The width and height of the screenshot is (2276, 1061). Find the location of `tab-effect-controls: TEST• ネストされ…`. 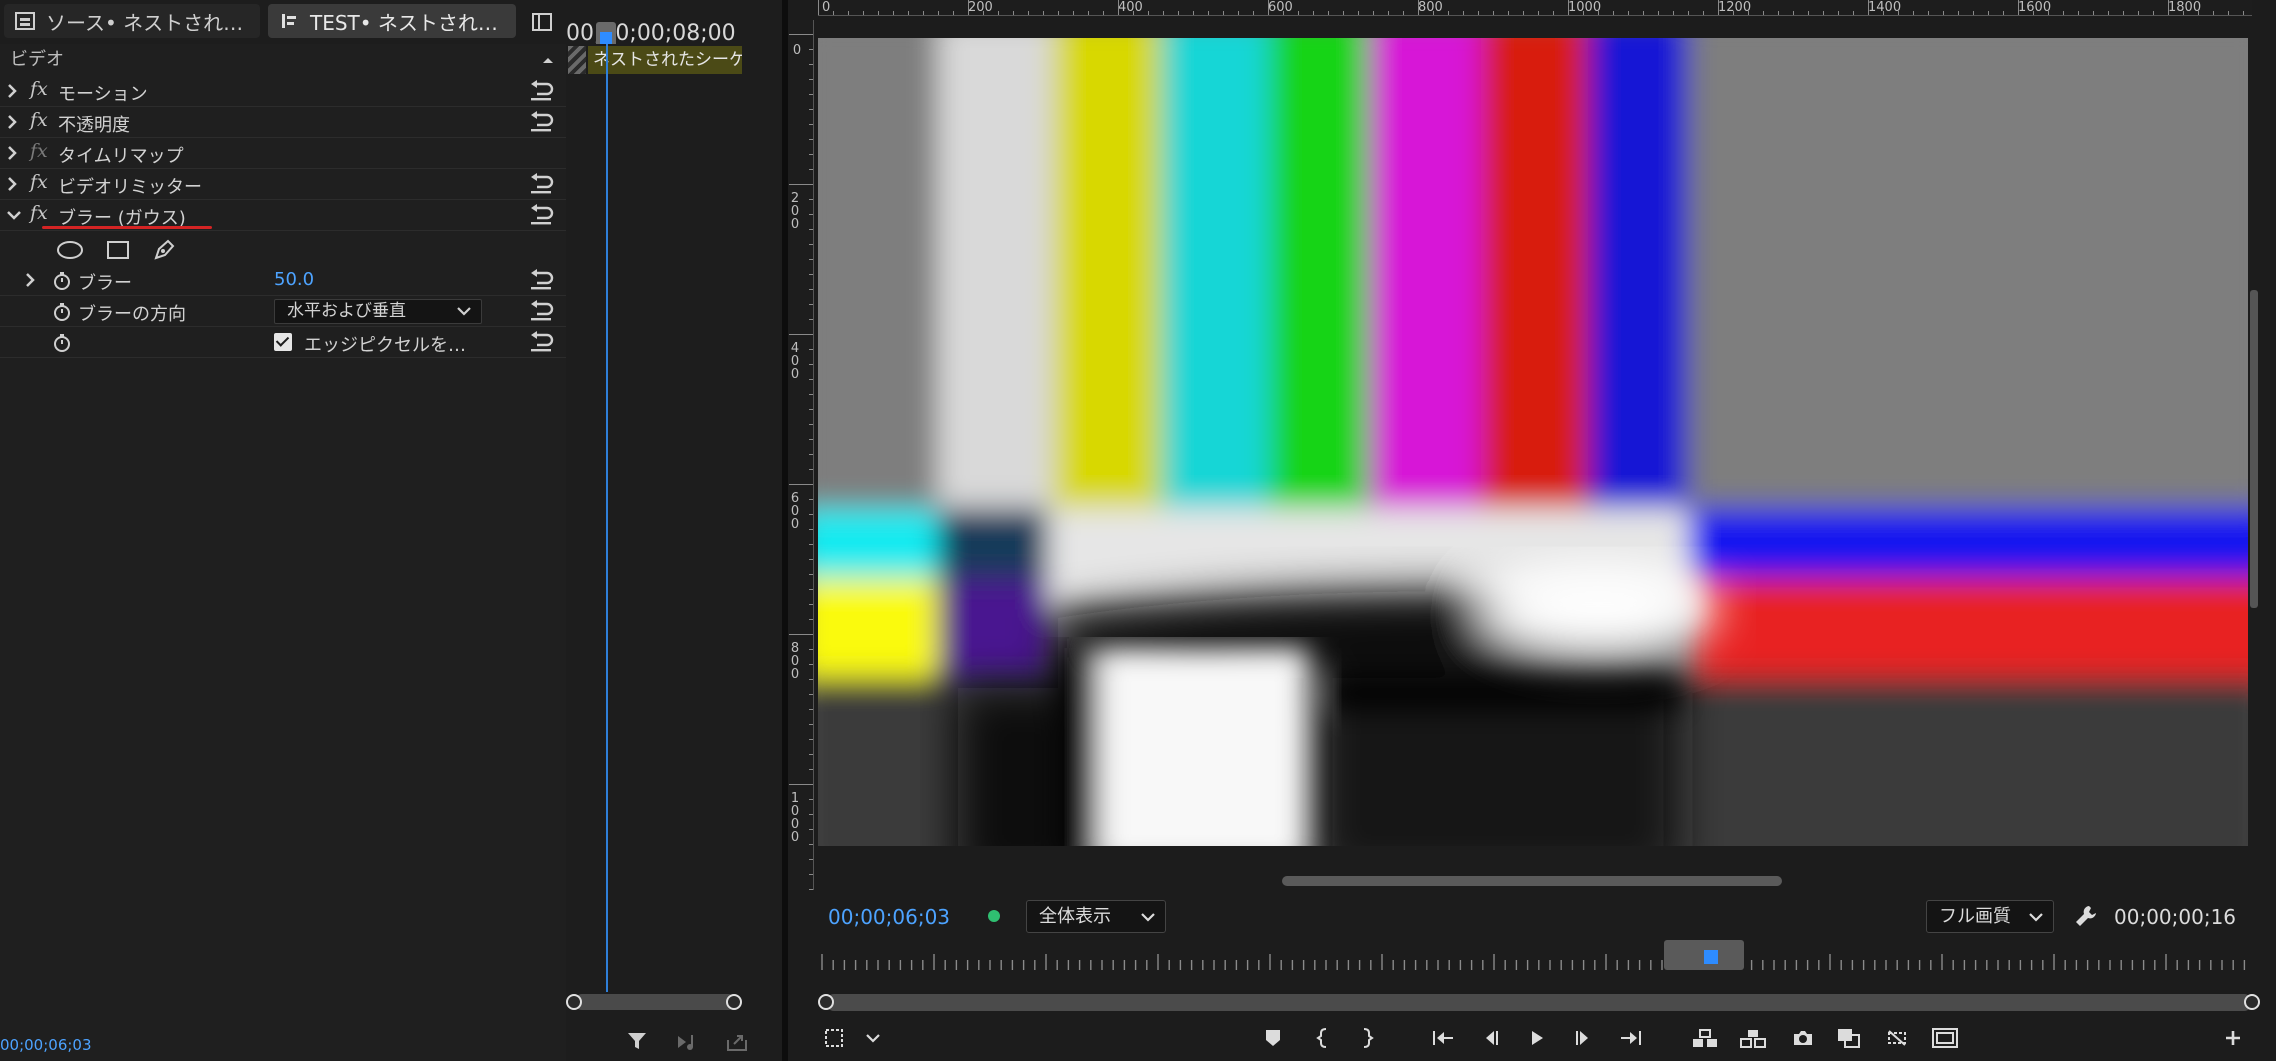

tab-effect-controls: TEST• ネストされ… is located at coordinates (392, 21).